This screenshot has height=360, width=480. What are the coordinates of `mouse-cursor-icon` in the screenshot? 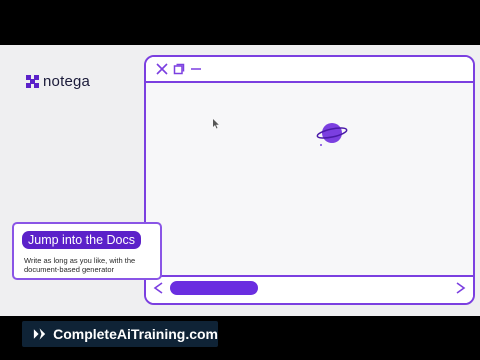 It's located at (216, 124).